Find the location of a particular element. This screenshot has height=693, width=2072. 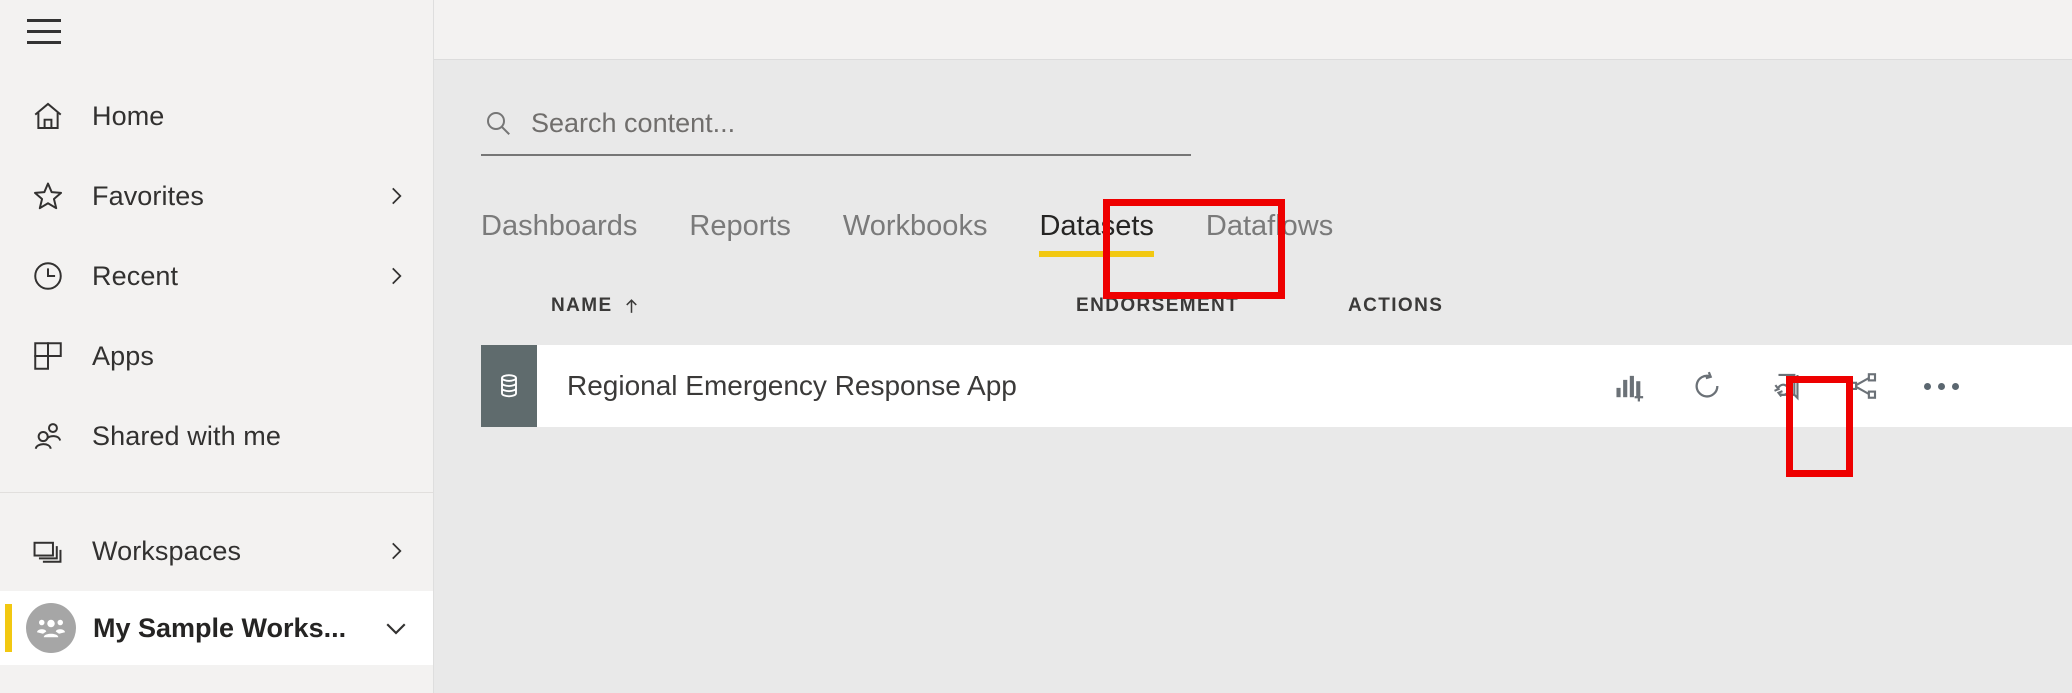

sidebar-item-label: Shared with me is located at coordinates (186, 435).